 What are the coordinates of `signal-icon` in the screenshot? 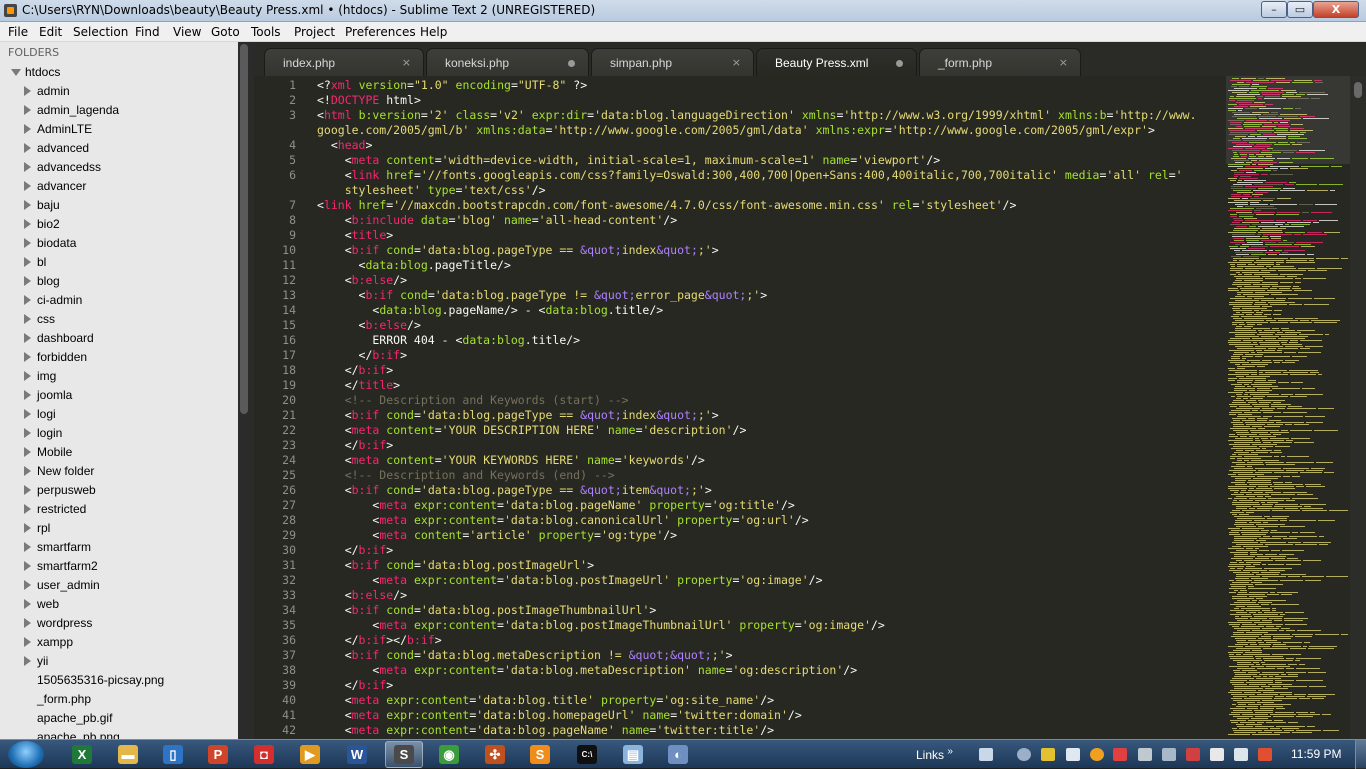 It's located at (1073, 754).